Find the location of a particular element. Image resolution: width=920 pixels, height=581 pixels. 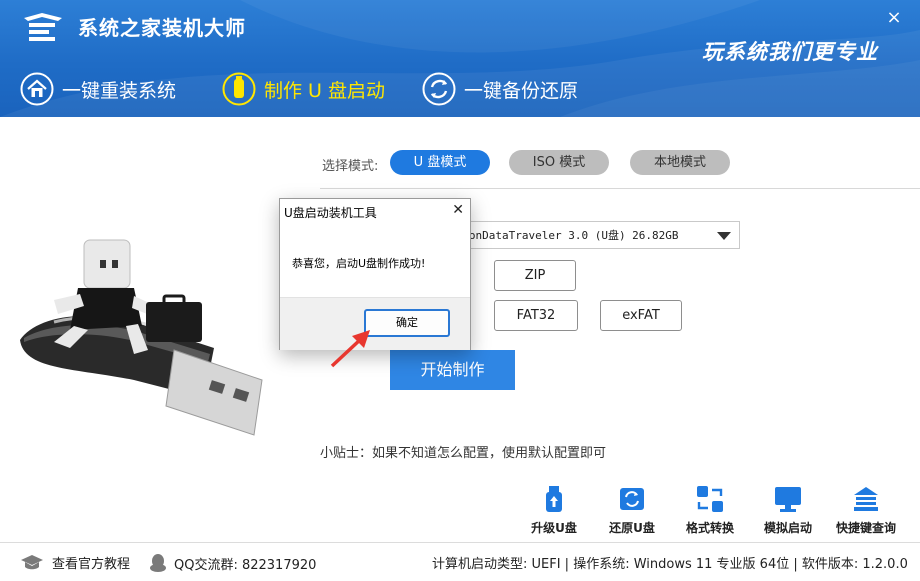

format-fat32-button: FAT32 is located at coordinates (536, 315).